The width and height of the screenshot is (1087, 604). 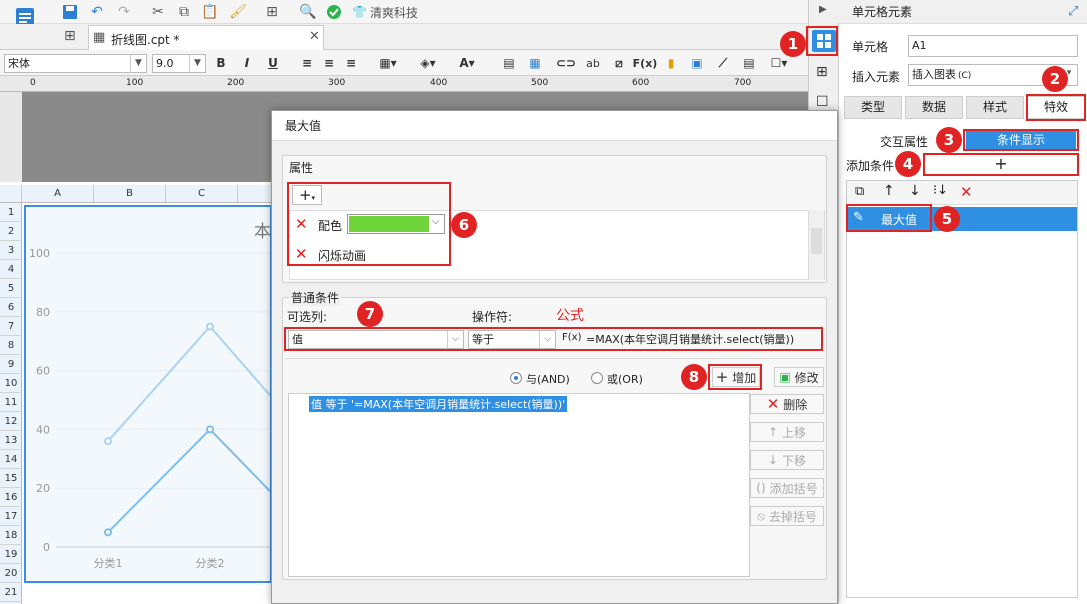 What do you see at coordinates (940, 190) in the screenshot?
I see `sort-icon: ⁝↓` at bounding box center [940, 190].